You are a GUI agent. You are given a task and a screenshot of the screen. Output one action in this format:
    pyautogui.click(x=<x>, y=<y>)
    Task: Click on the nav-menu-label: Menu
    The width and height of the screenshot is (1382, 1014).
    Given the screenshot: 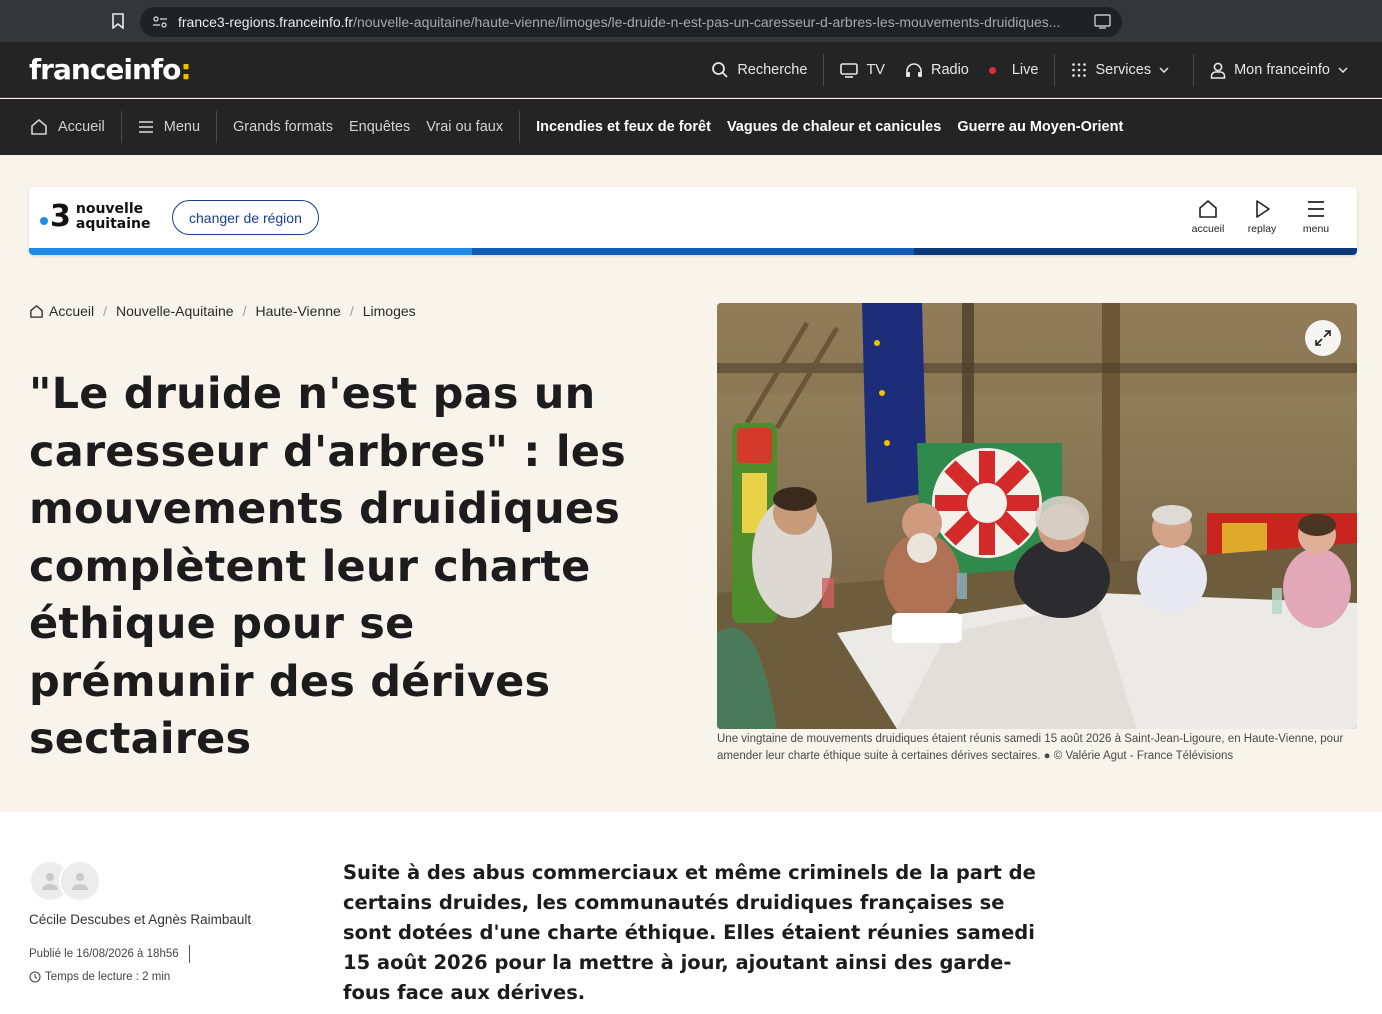 What is the action you would take?
    pyautogui.click(x=182, y=127)
    